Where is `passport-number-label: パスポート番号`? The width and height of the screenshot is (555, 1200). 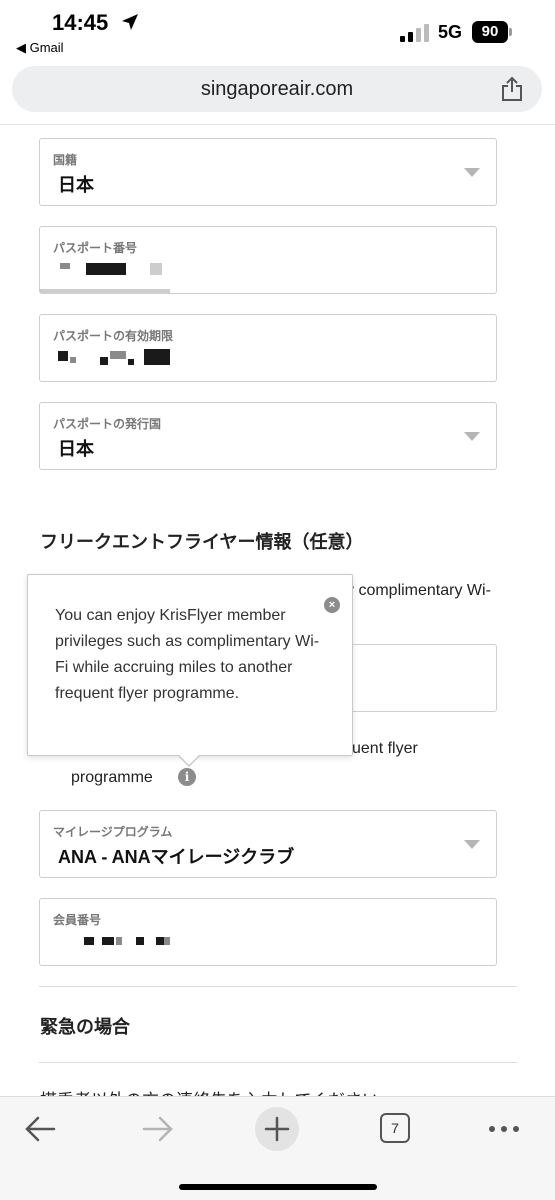
passport-number-label: パスポート番号 is located at coordinates (95, 248).